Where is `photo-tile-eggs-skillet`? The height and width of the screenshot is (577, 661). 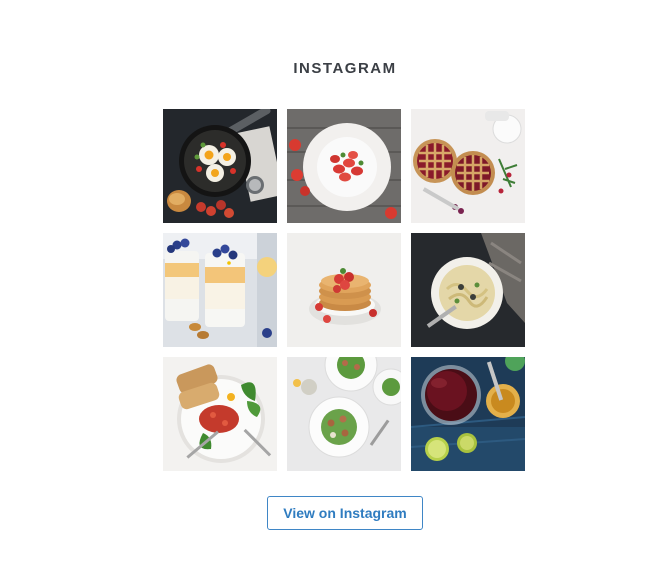
photo-tile-eggs-skillet is located at coordinates (220, 166).